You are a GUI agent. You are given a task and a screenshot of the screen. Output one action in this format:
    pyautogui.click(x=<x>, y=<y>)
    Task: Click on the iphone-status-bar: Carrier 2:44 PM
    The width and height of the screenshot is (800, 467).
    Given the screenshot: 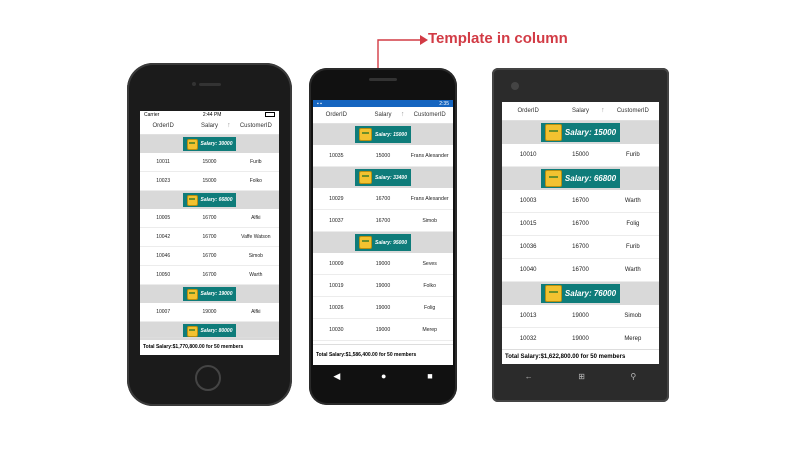 What is the action you would take?
    pyautogui.click(x=209, y=114)
    